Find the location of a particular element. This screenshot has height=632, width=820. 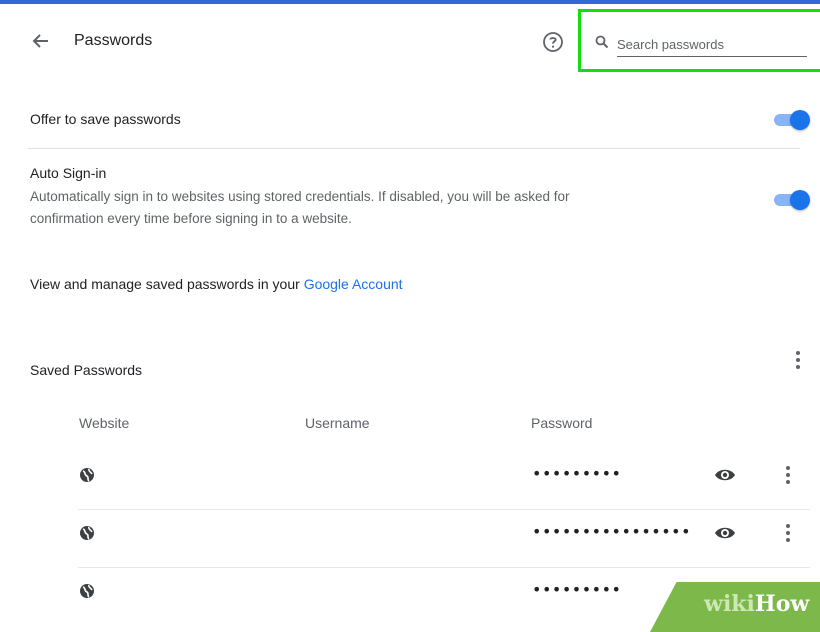

column-header-website: Website is located at coordinates (104, 423).